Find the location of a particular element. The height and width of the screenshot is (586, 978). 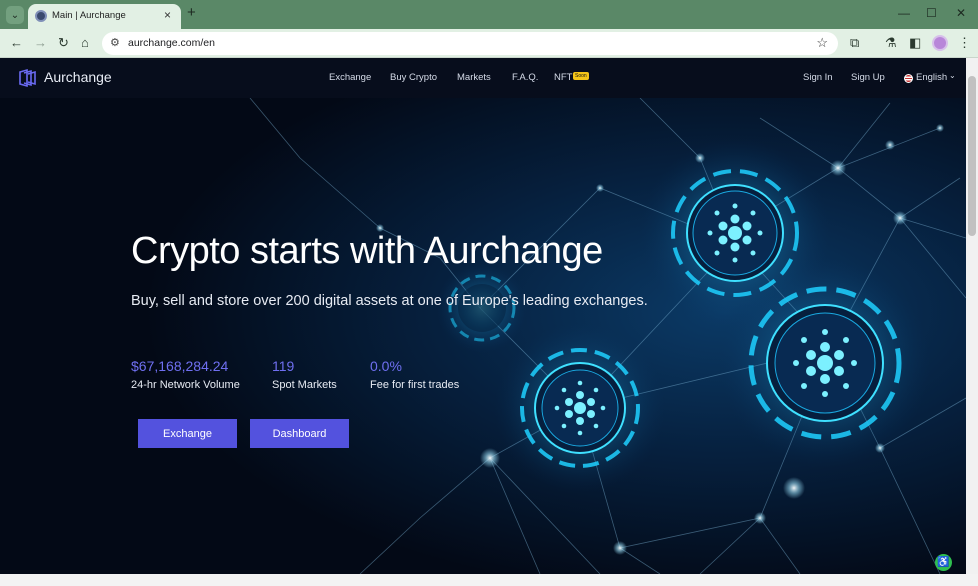

maximize-icon: ☐ is located at coordinates (931, 13).